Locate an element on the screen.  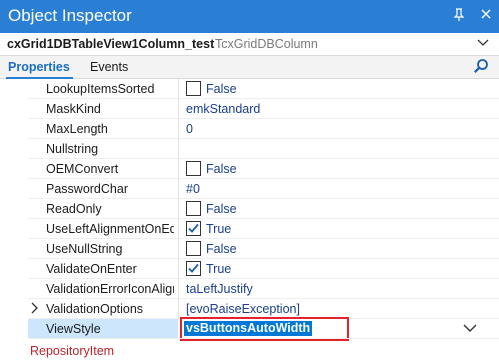
property-row: ValidationOptions [evoRaiseException] is located at coordinates (249, 309).